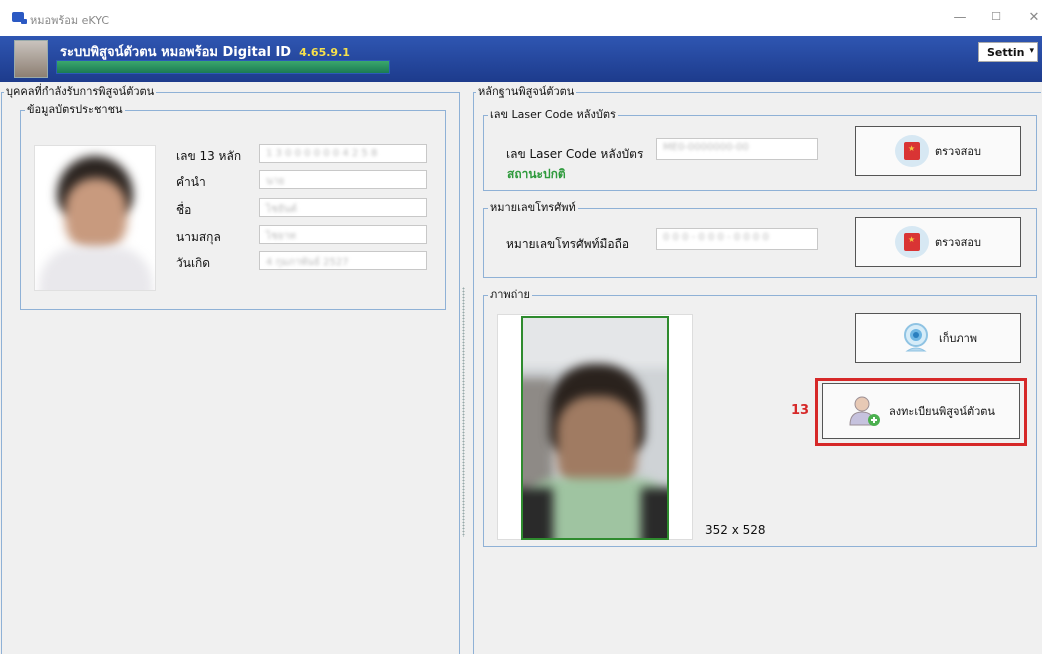  I want to click on phone-label: หมายเลขโทรศัพท์มือถือ, so click(568, 244).